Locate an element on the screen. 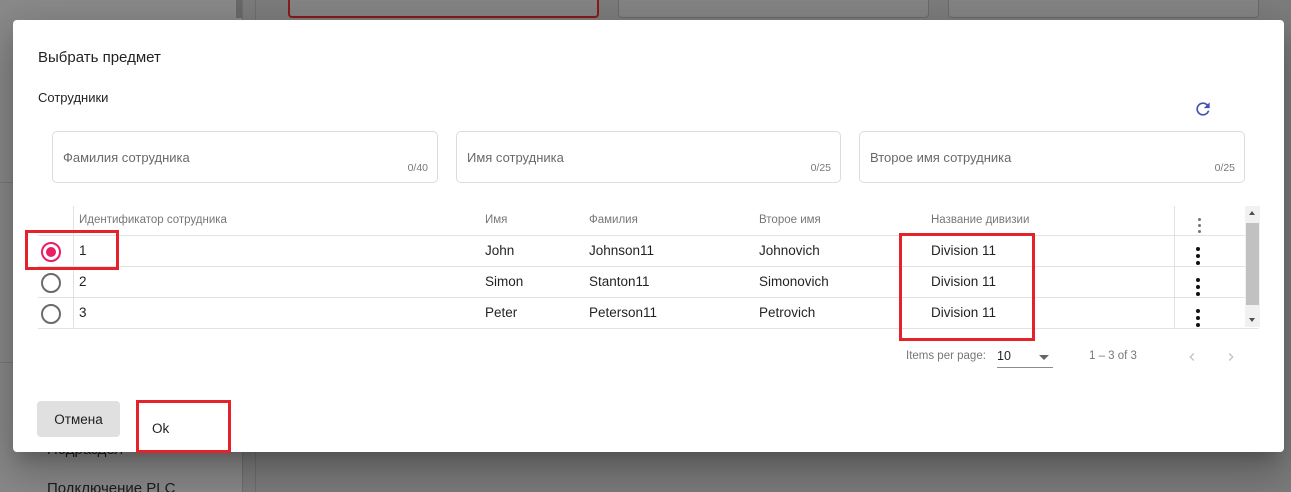 The width and height of the screenshot is (1291, 492). chevron-right-icon is located at coordinates (1231, 357).